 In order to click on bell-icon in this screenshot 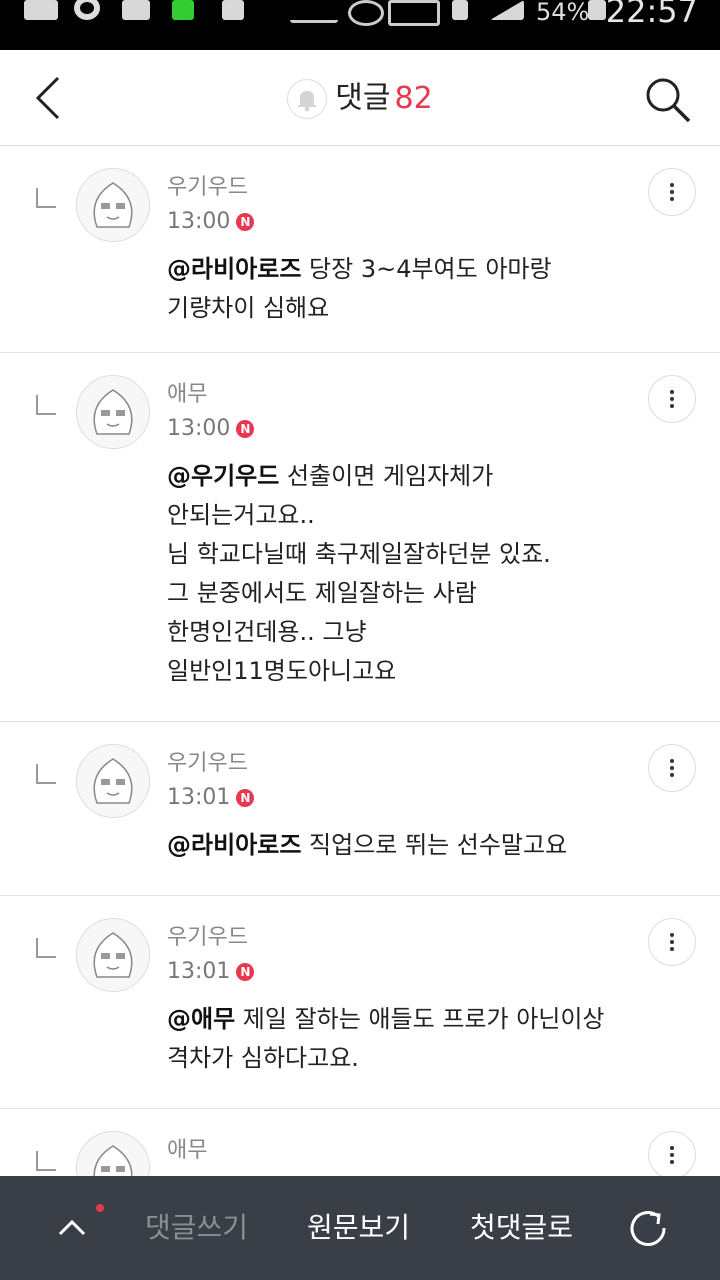, I will do `click(307, 98)`.